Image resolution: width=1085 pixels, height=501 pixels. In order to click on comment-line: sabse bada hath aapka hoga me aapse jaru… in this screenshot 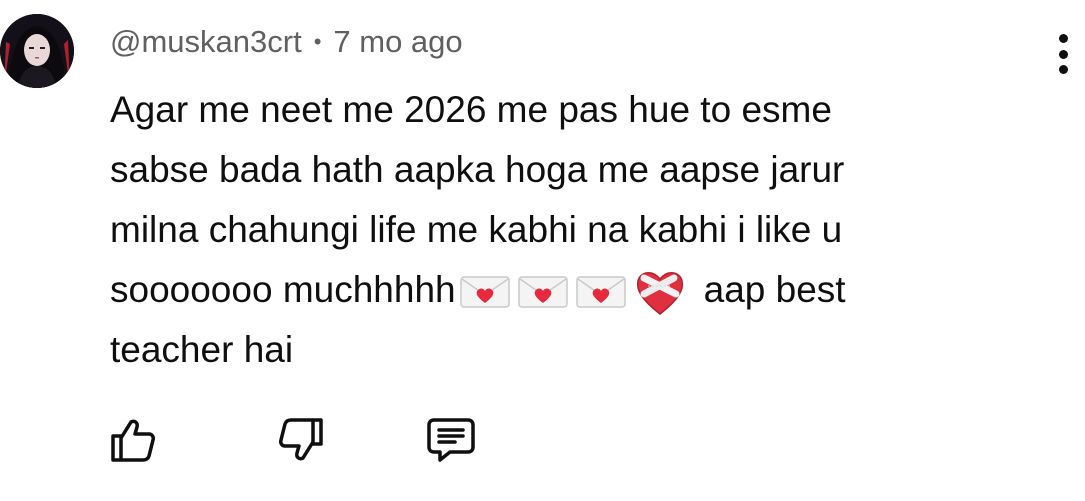, I will do `click(477, 169)`.